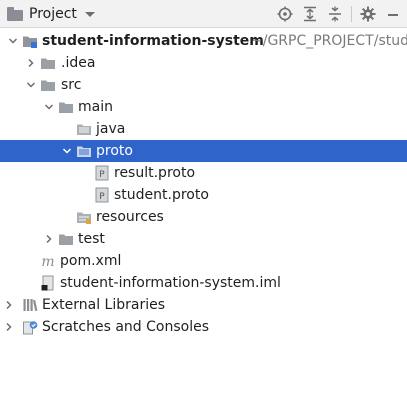 The height and width of the screenshot is (412, 407). What do you see at coordinates (15, 14) in the screenshot?
I see `project-icon` at bounding box center [15, 14].